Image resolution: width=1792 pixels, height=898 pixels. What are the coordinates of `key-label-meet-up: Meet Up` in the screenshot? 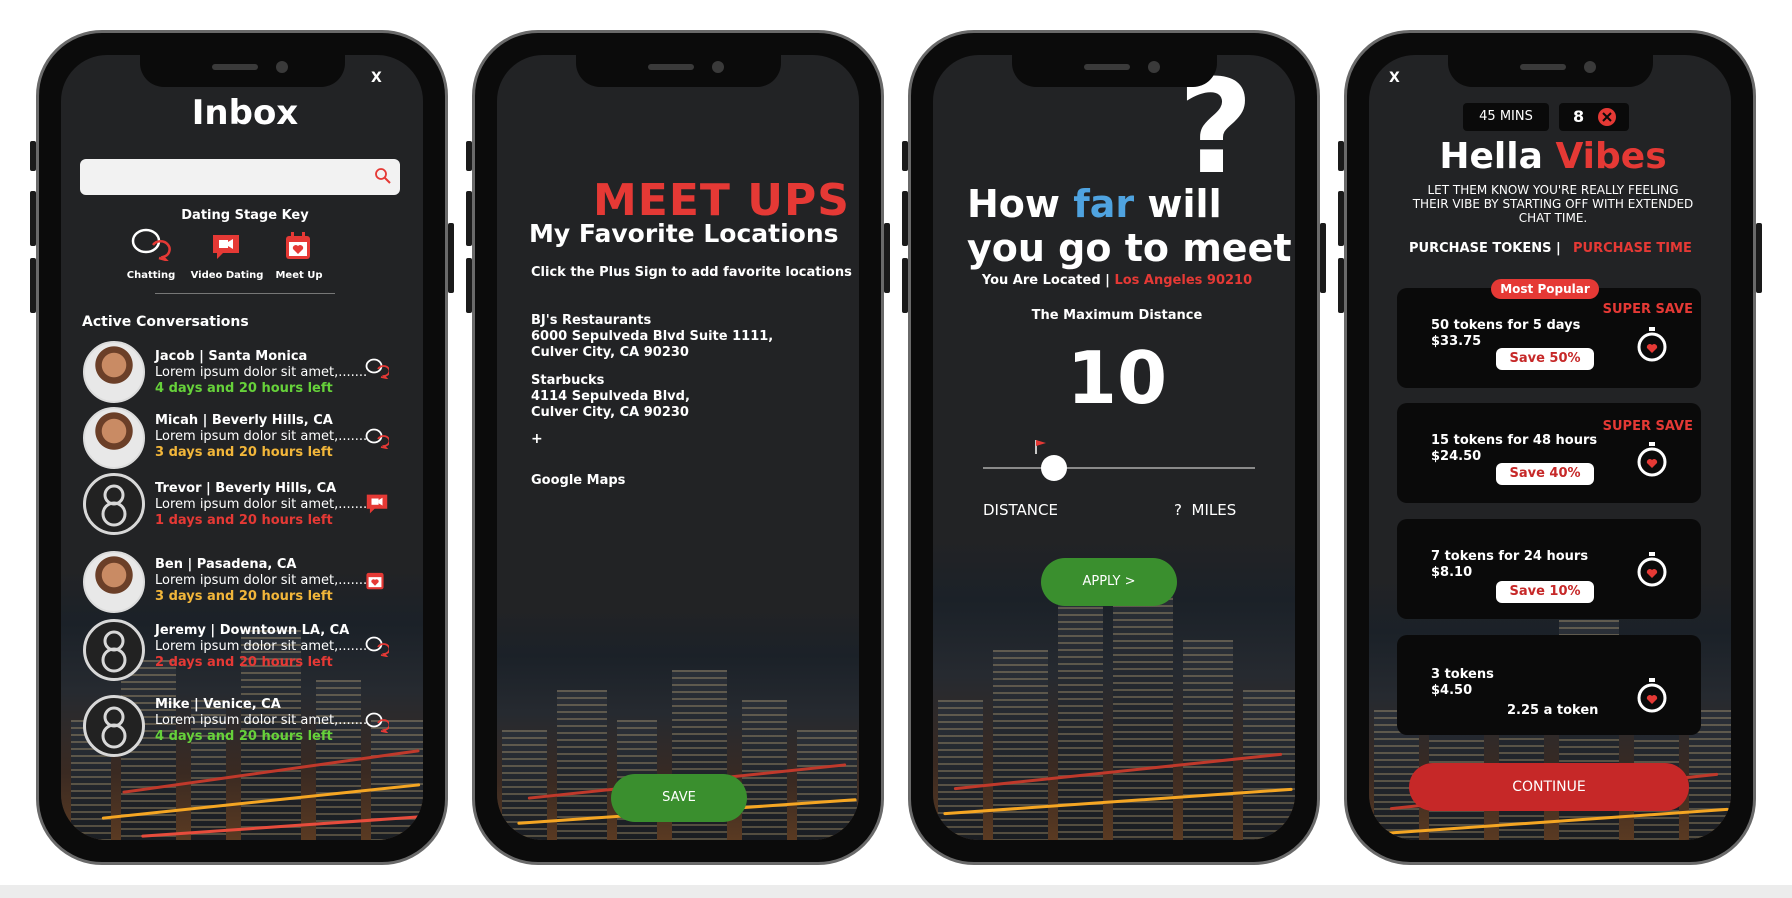 It's located at (299, 275).